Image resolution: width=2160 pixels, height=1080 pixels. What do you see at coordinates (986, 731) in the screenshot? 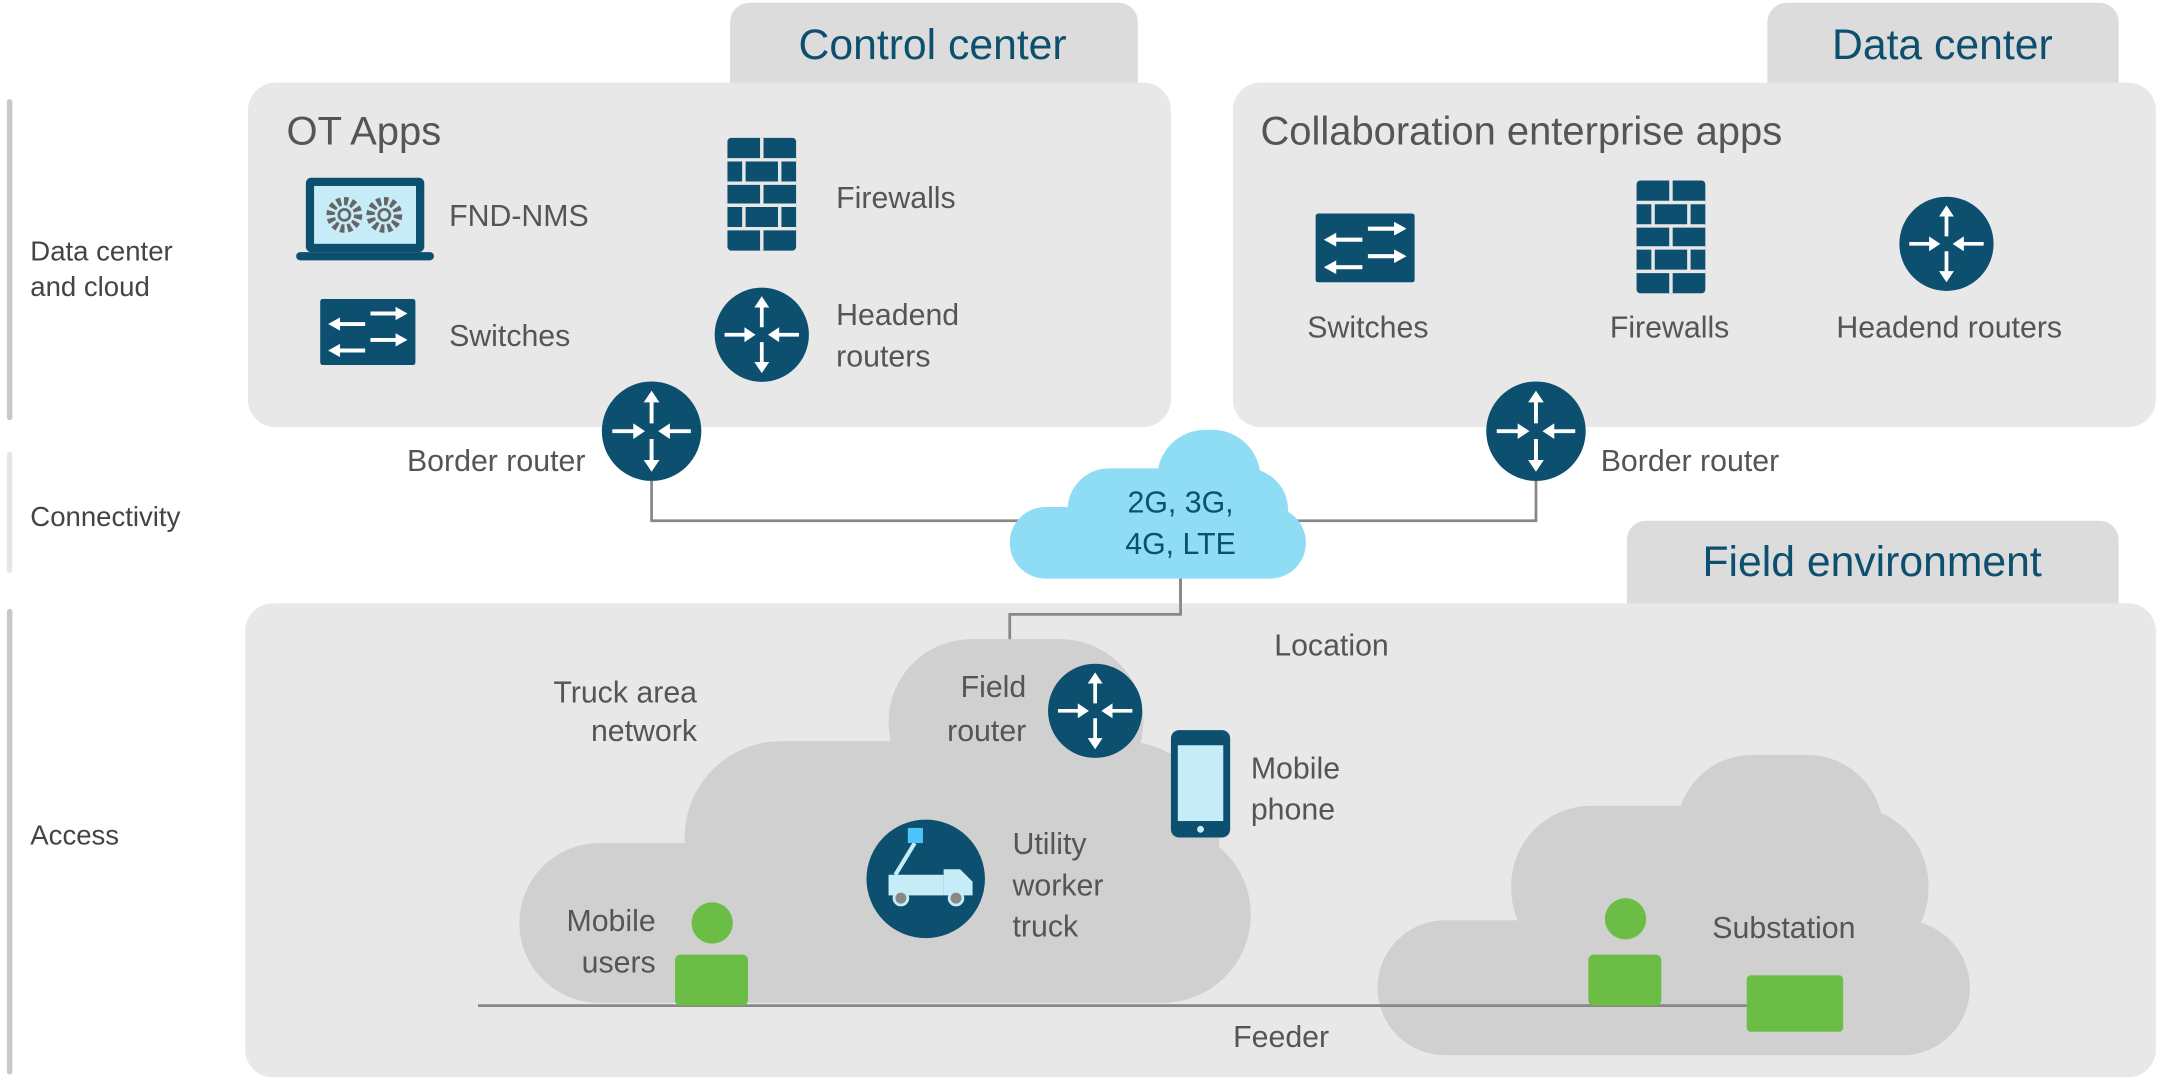
I see `field-router-label-2: router` at bounding box center [986, 731].